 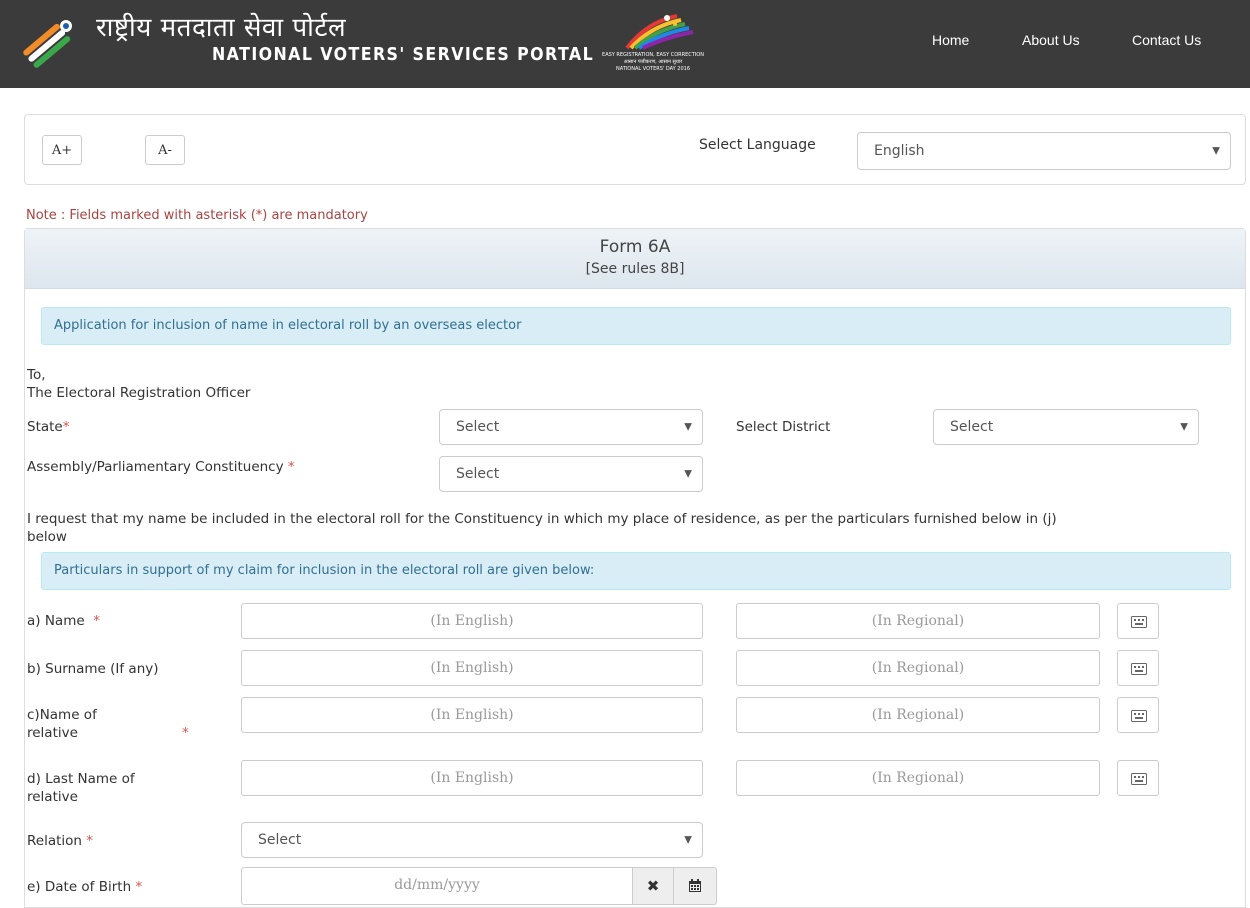 I want to click on language-label: Select Language, so click(x=757, y=145).